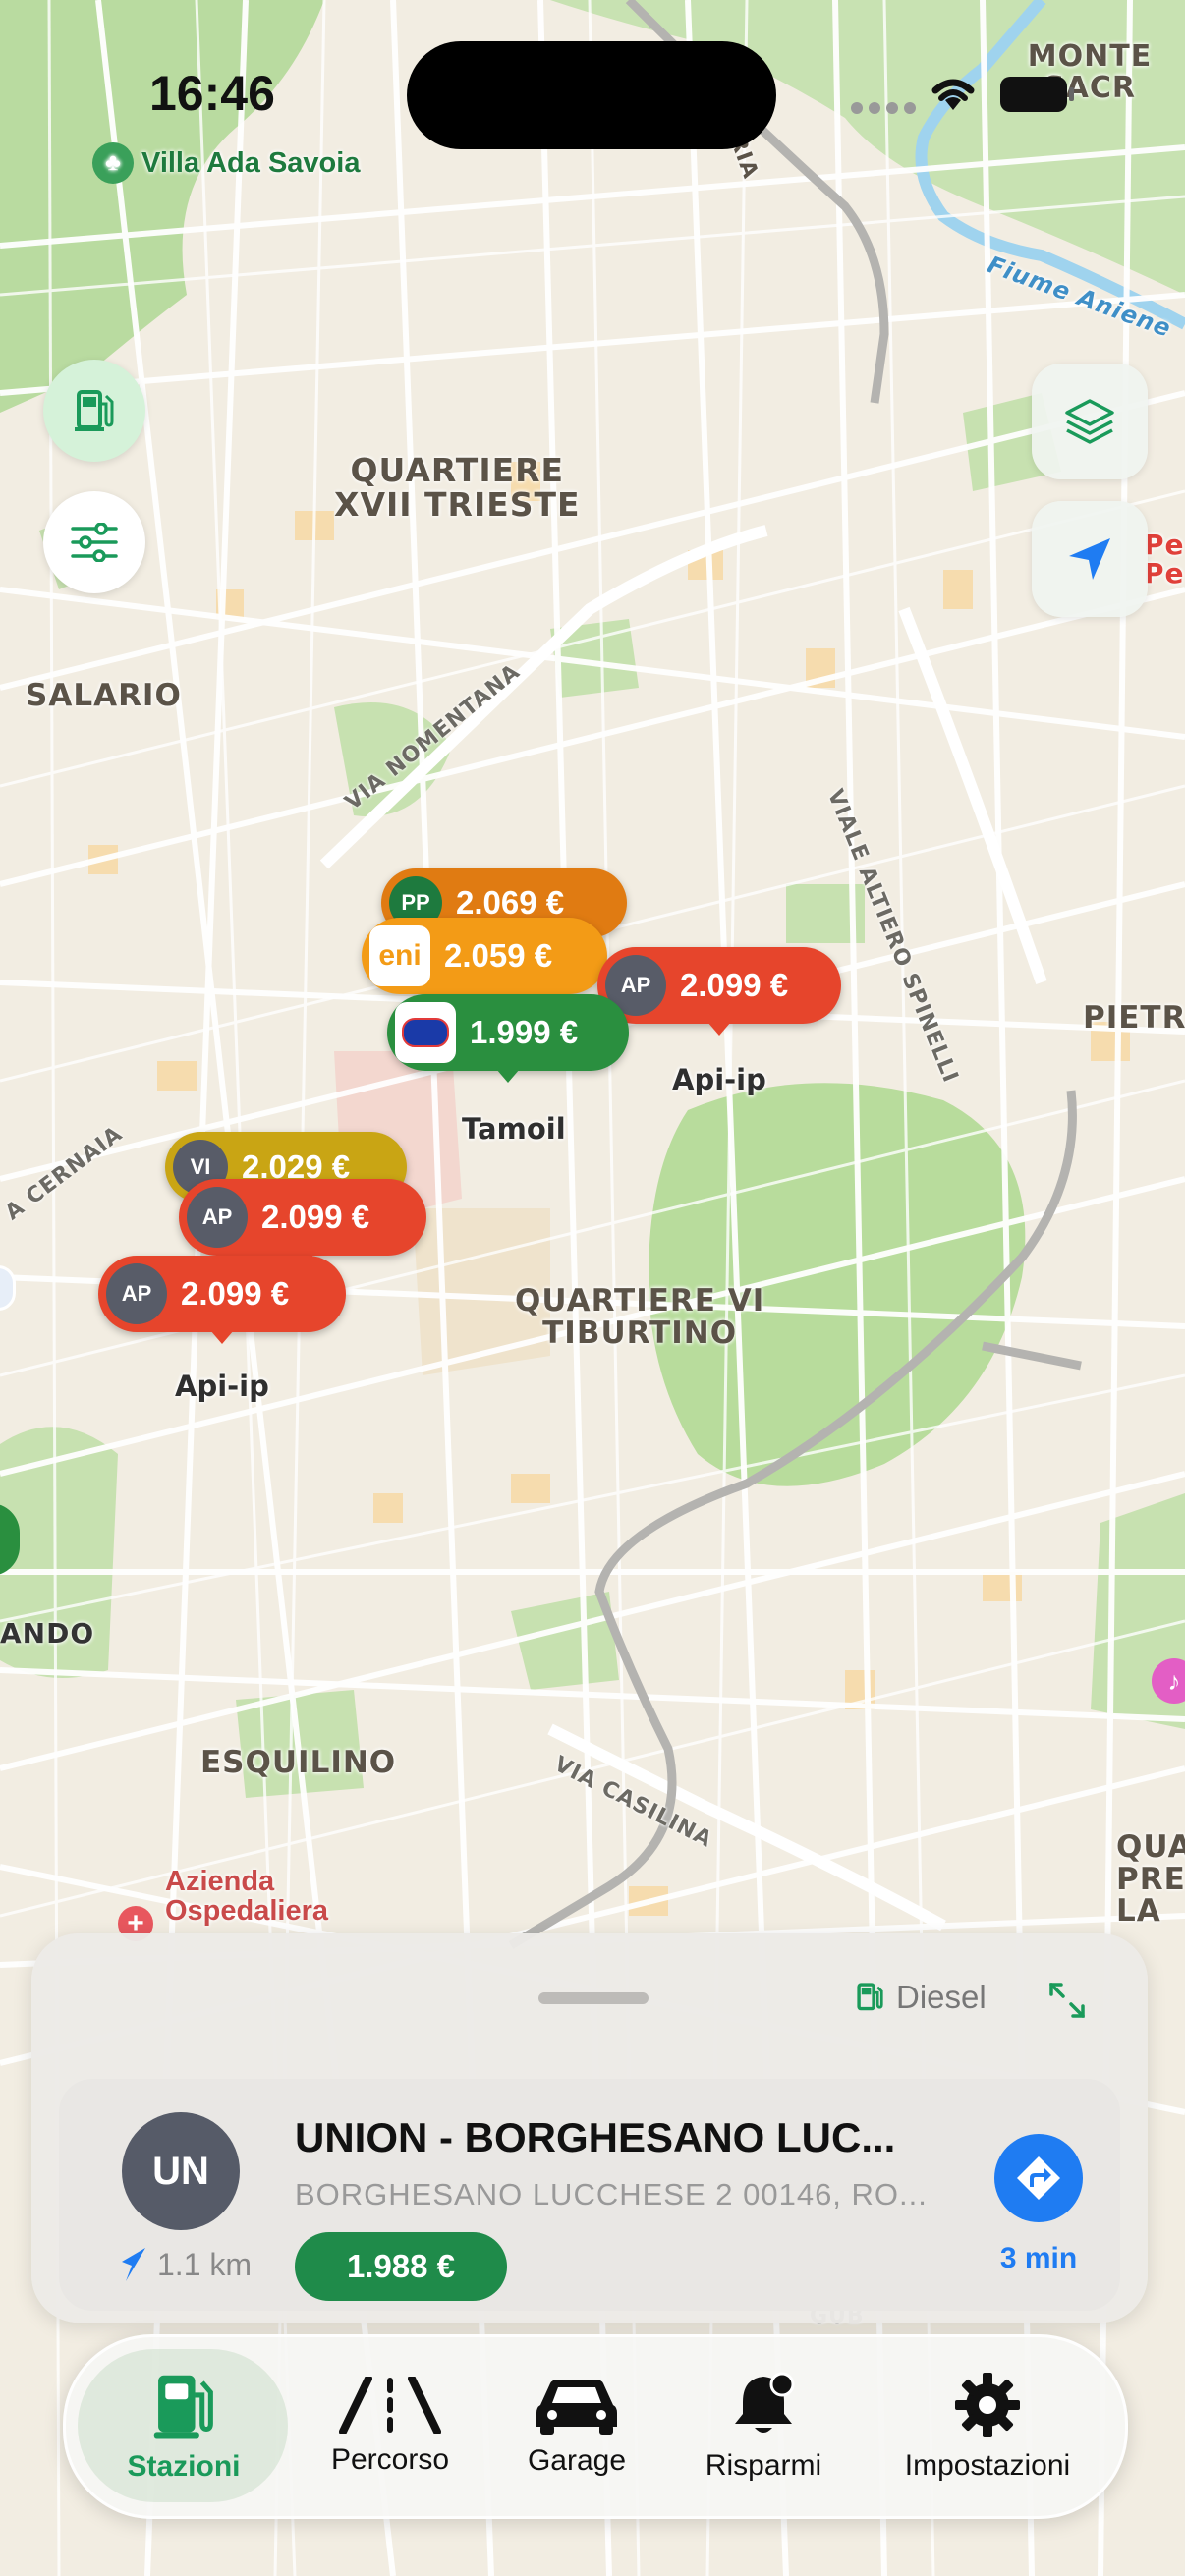  What do you see at coordinates (594, 1998) in the screenshot?
I see `sheet-grabber` at bounding box center [594, 1998].